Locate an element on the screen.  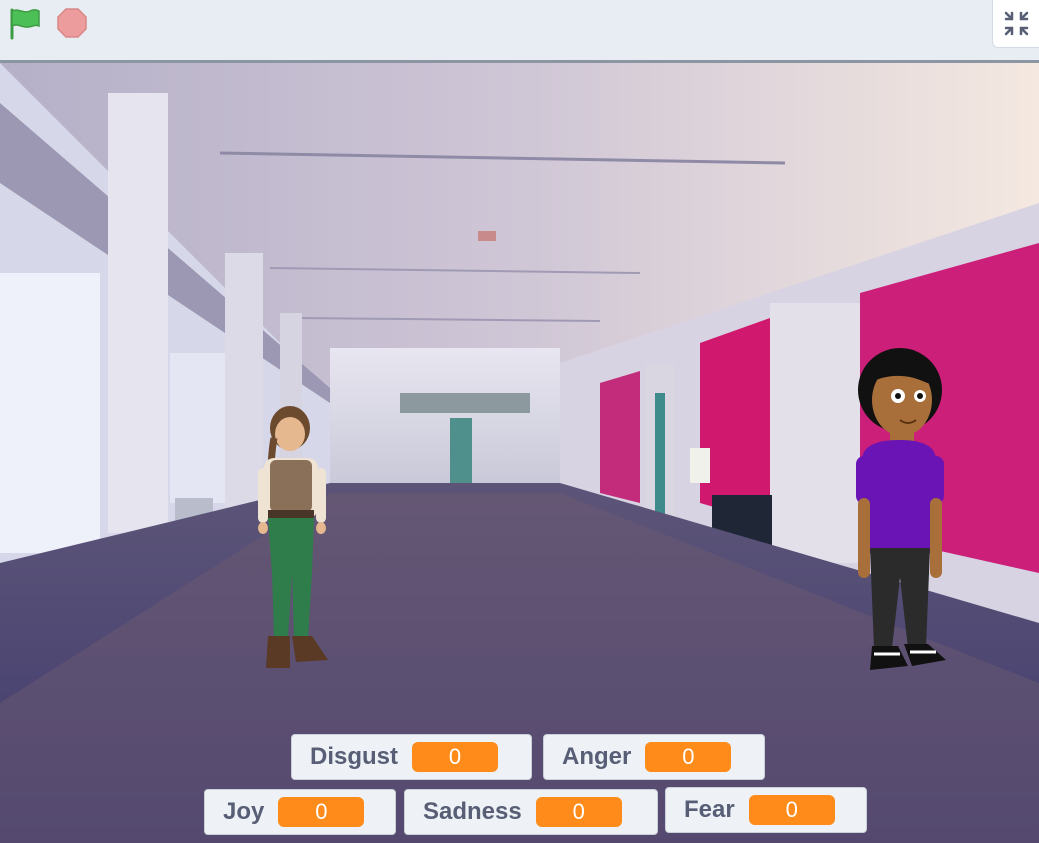
monitor-joy: Joy 0 is located at coordinates (300, 812).